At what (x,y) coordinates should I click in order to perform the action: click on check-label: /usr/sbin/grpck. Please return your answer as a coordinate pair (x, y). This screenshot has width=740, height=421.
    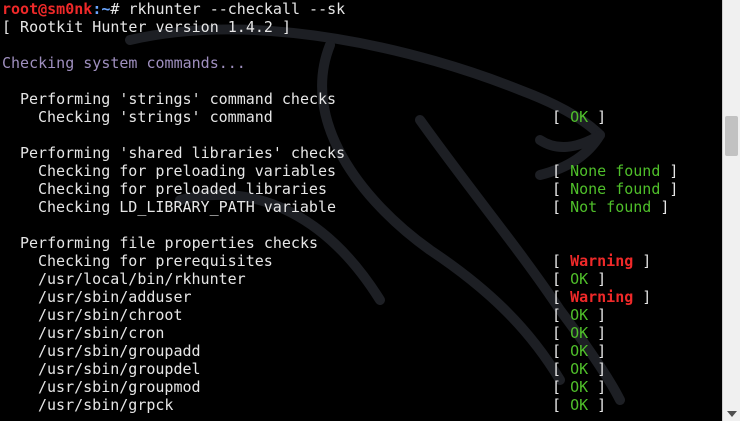
    Looking at the image, I should click on (106, 405).